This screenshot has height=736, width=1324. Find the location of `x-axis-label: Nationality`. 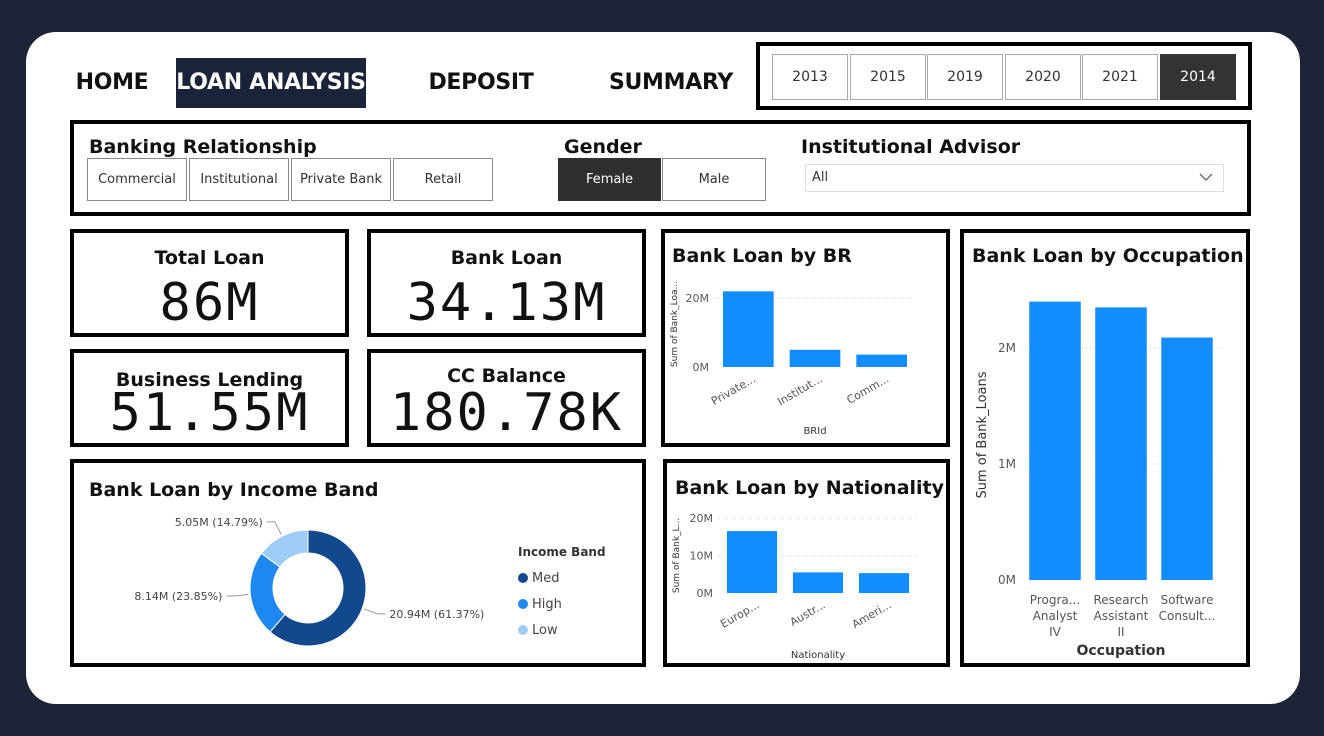

x-axis-label: Nationality is located at coordinates (818, 655).